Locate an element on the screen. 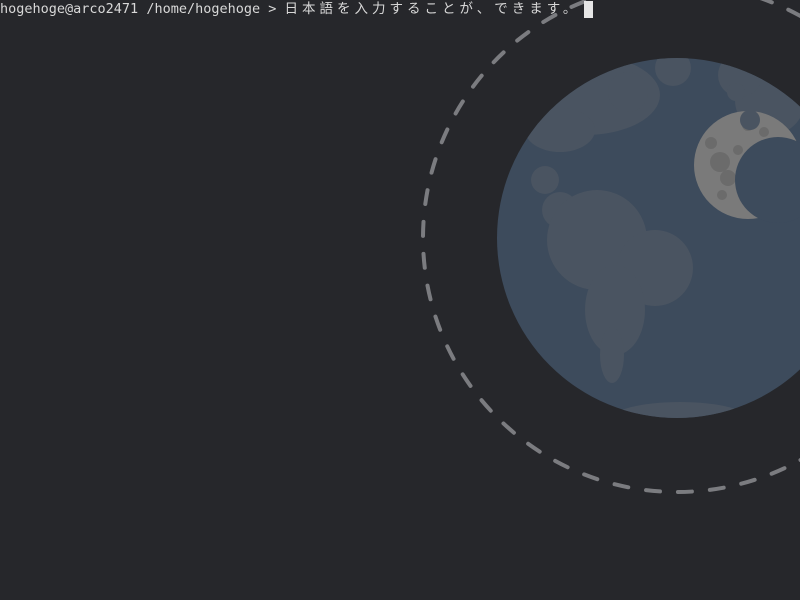 This screenshot has width=800, height=600. text-cursor is located at coordinates (589, 9).